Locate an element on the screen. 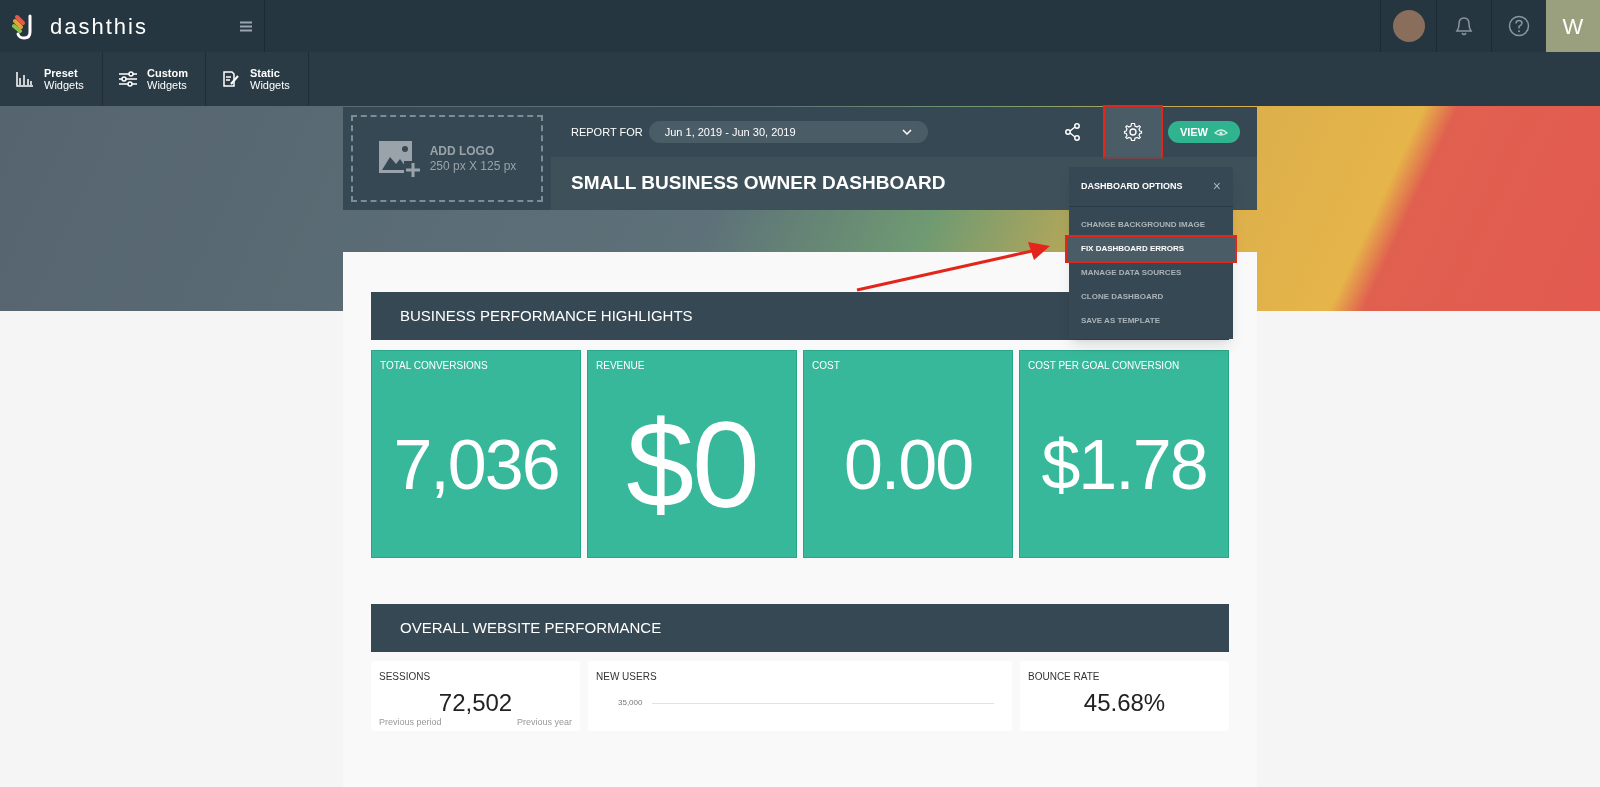  kpi-label: REVENUE is located at coordinates (620, 366).